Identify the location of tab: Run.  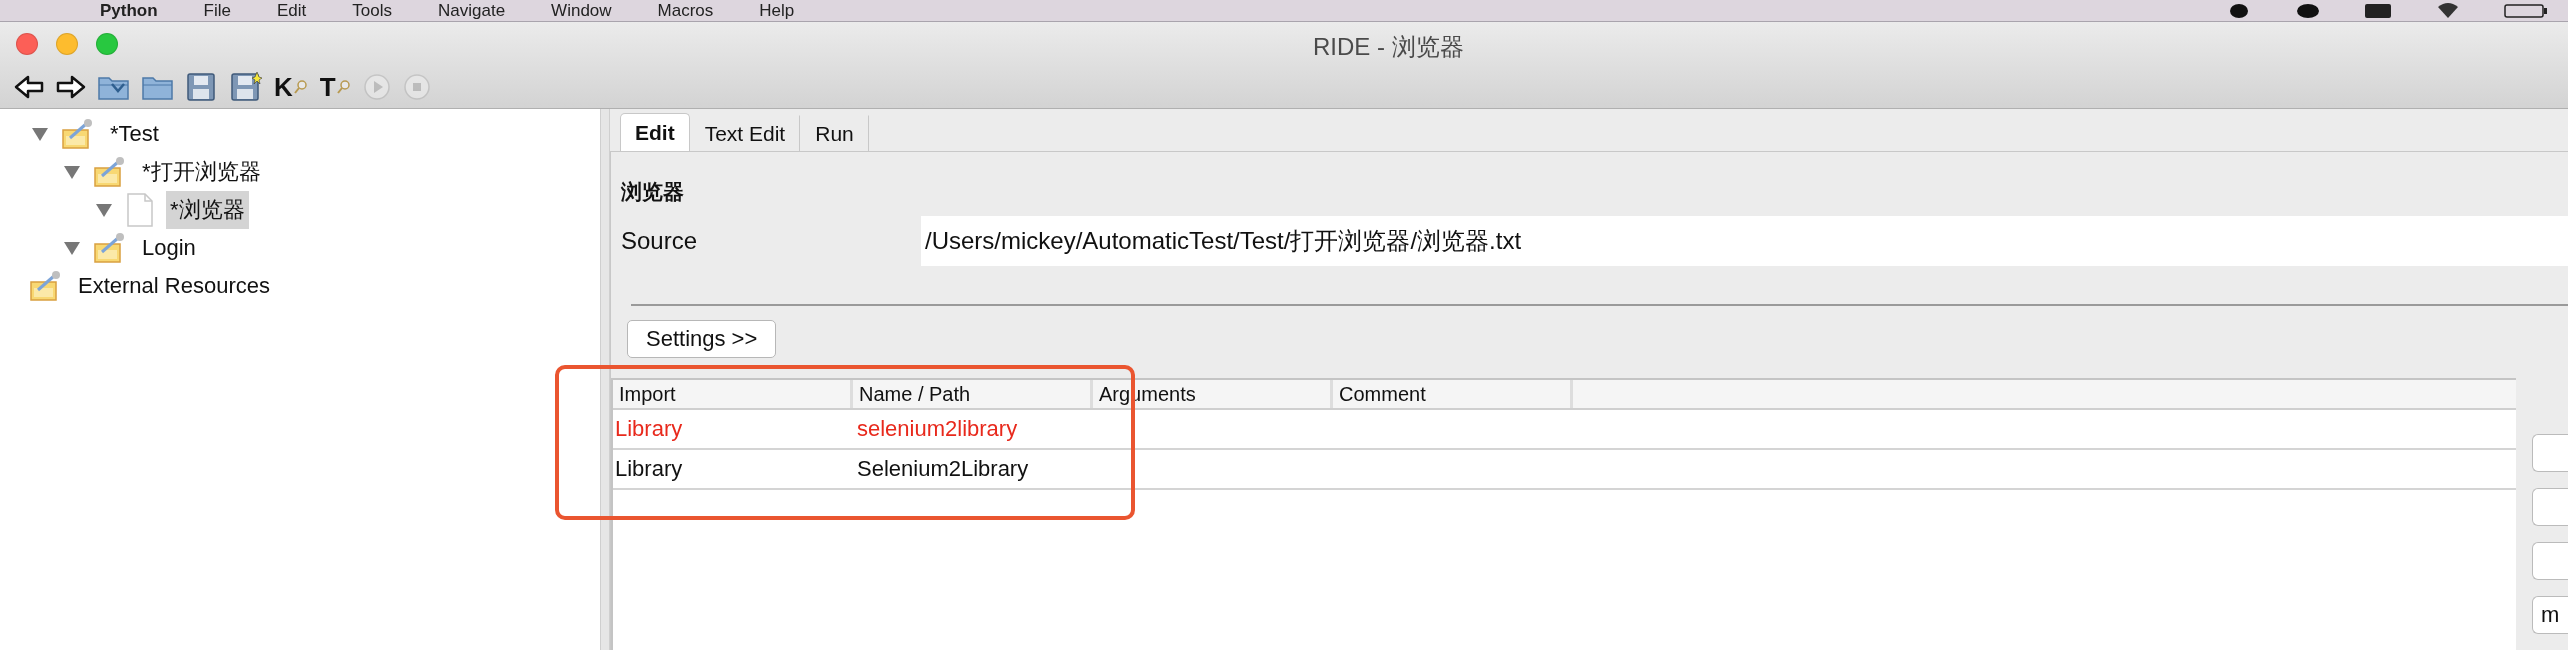
(834, 133).